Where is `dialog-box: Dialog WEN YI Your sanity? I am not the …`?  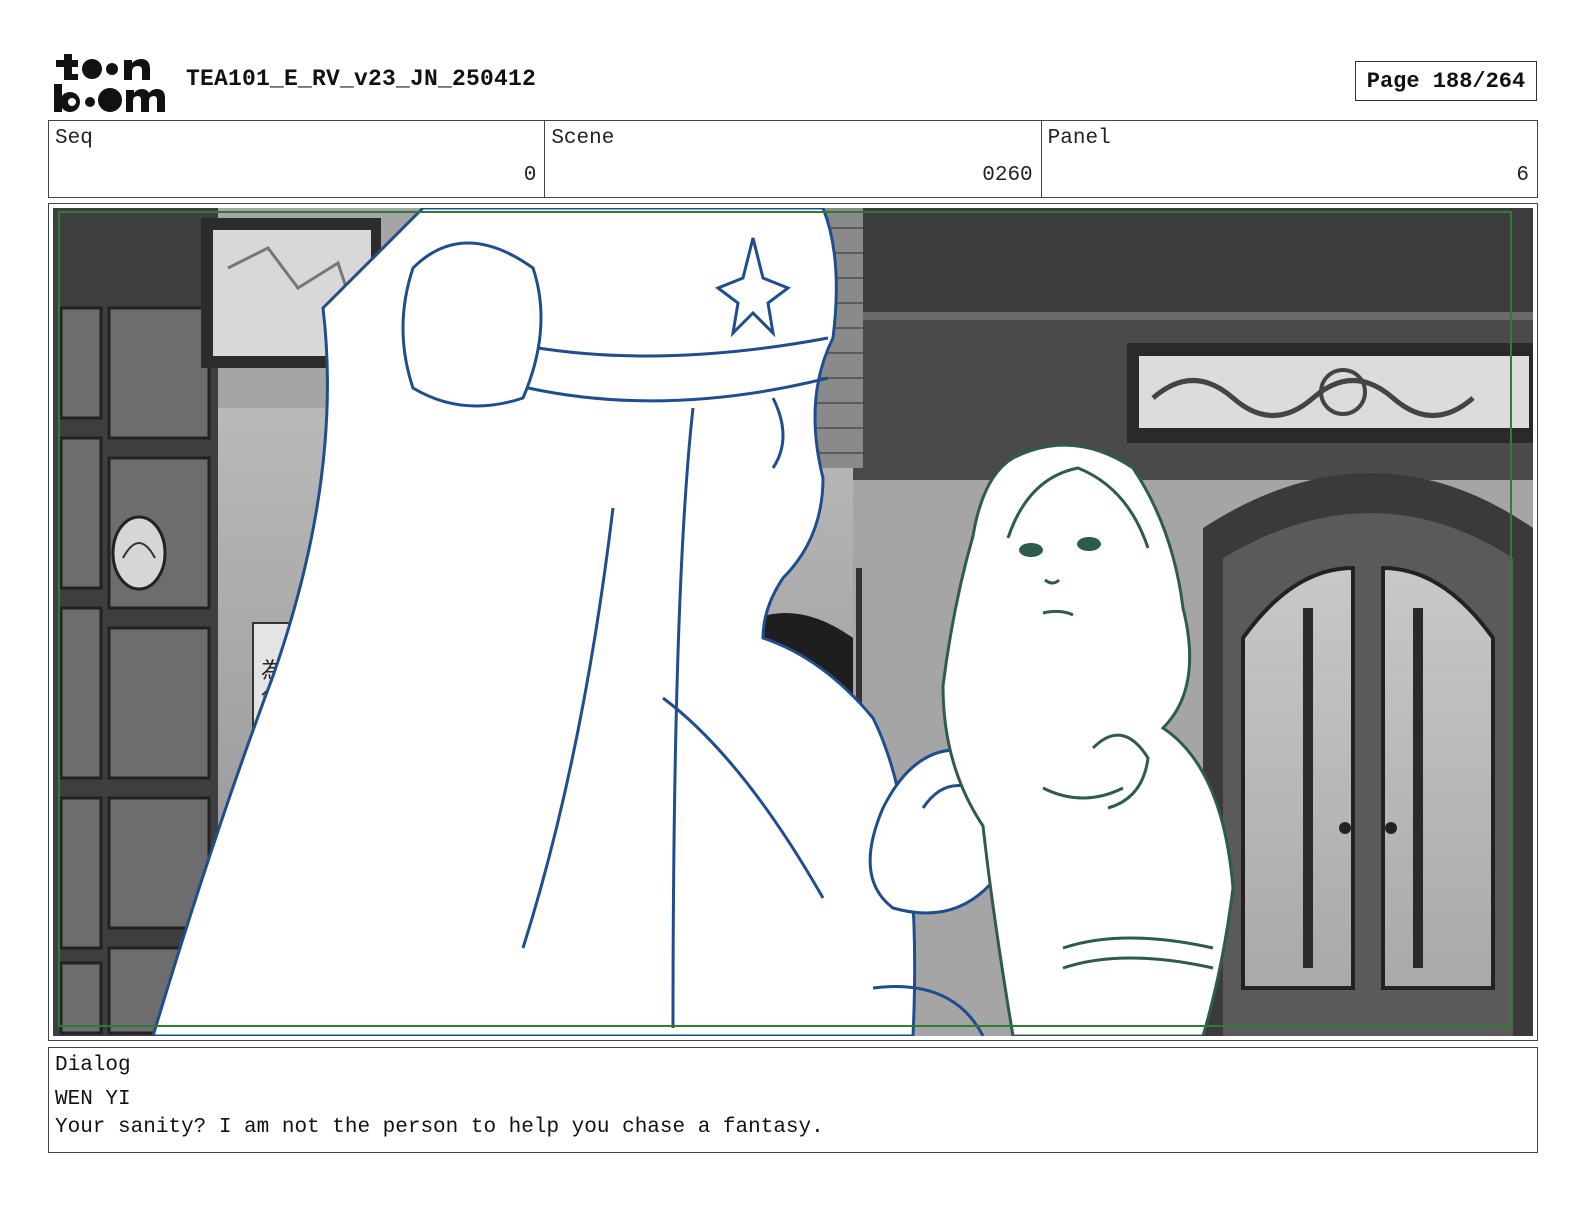 dialog-box: Dialog WEN YI Your sanity? I am not the … is located at coordinates (793, 1100).